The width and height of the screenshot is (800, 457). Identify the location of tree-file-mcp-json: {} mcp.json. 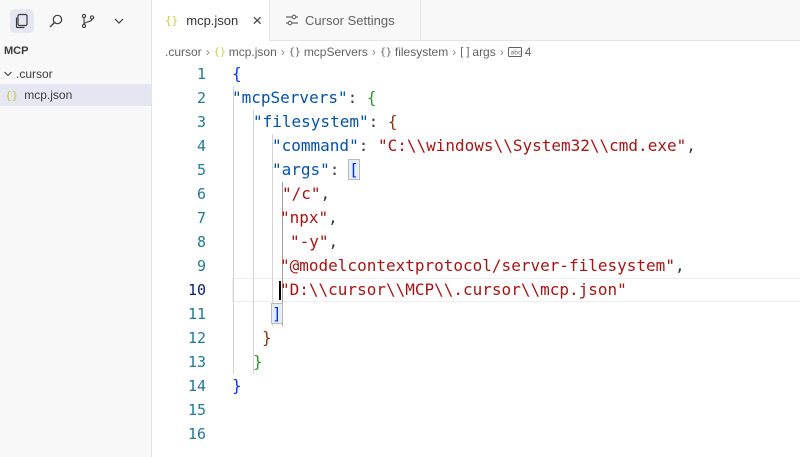
(75, 95).